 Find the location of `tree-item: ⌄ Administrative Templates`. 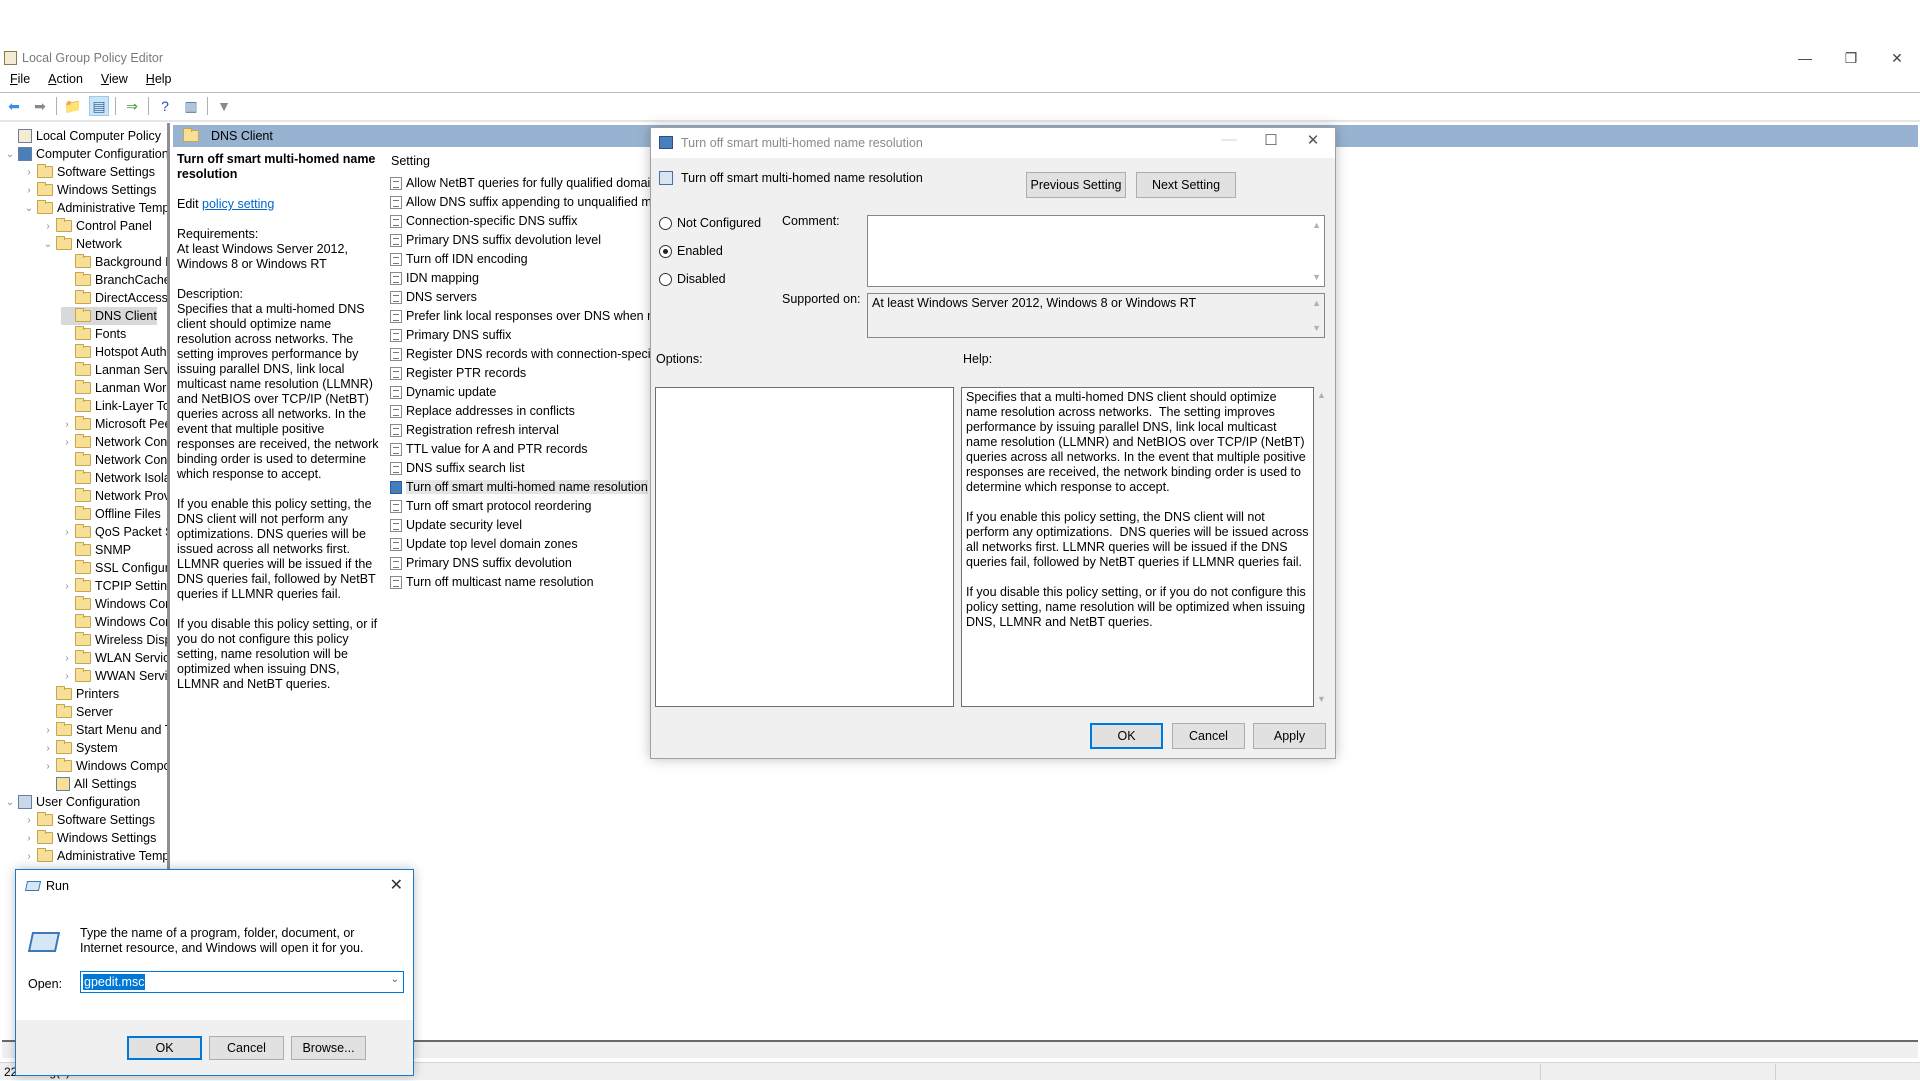

tree-item: ⌄ Administrative Templates is located at coordinates (95, 208).